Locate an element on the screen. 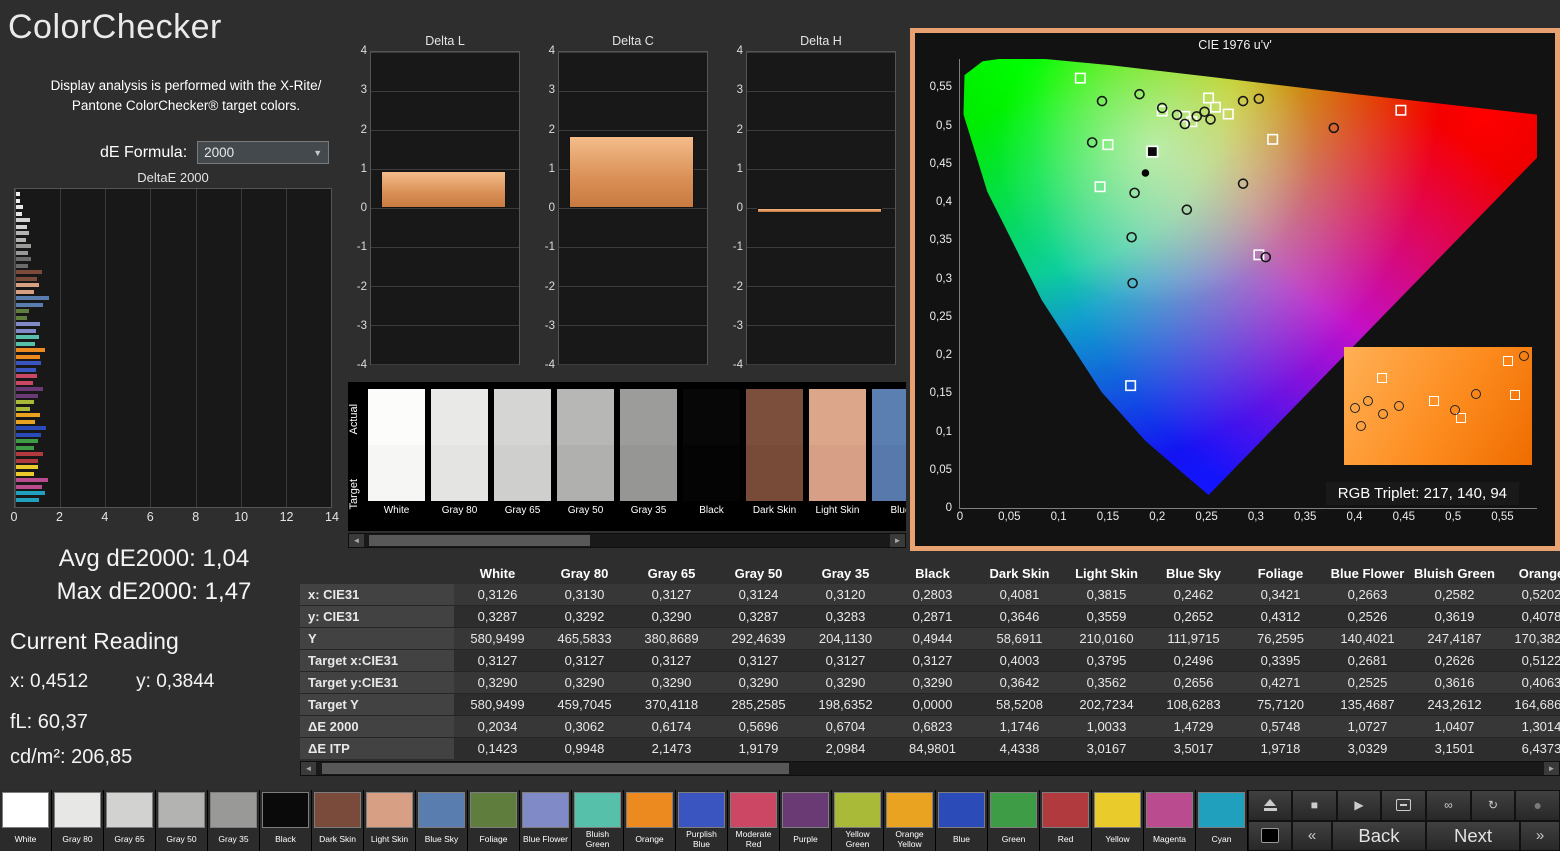  next-chevron-button: » is located at coordinates (1540, 835).